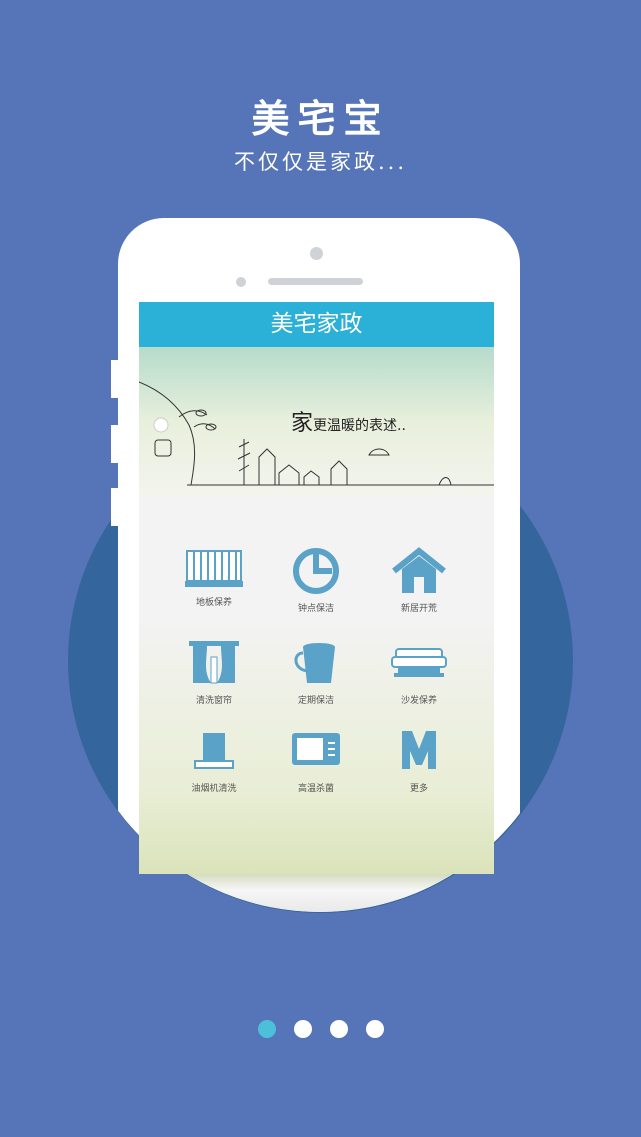 The image size is (641, 1137). I want to click on service-item: 新居开荒, so click(419, 580).